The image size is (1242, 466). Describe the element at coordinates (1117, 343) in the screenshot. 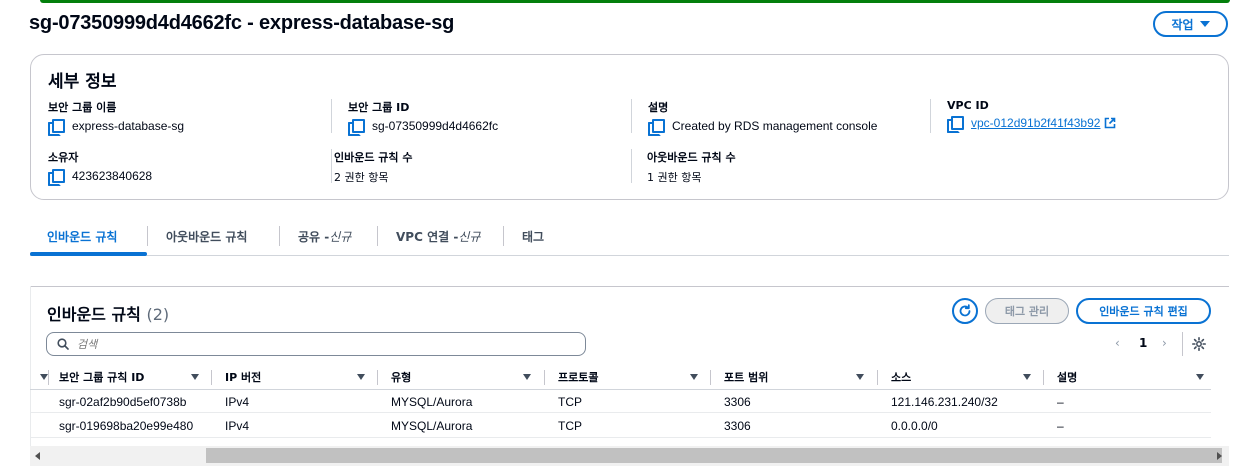

I see `pagination-prev: ‹` at that location.